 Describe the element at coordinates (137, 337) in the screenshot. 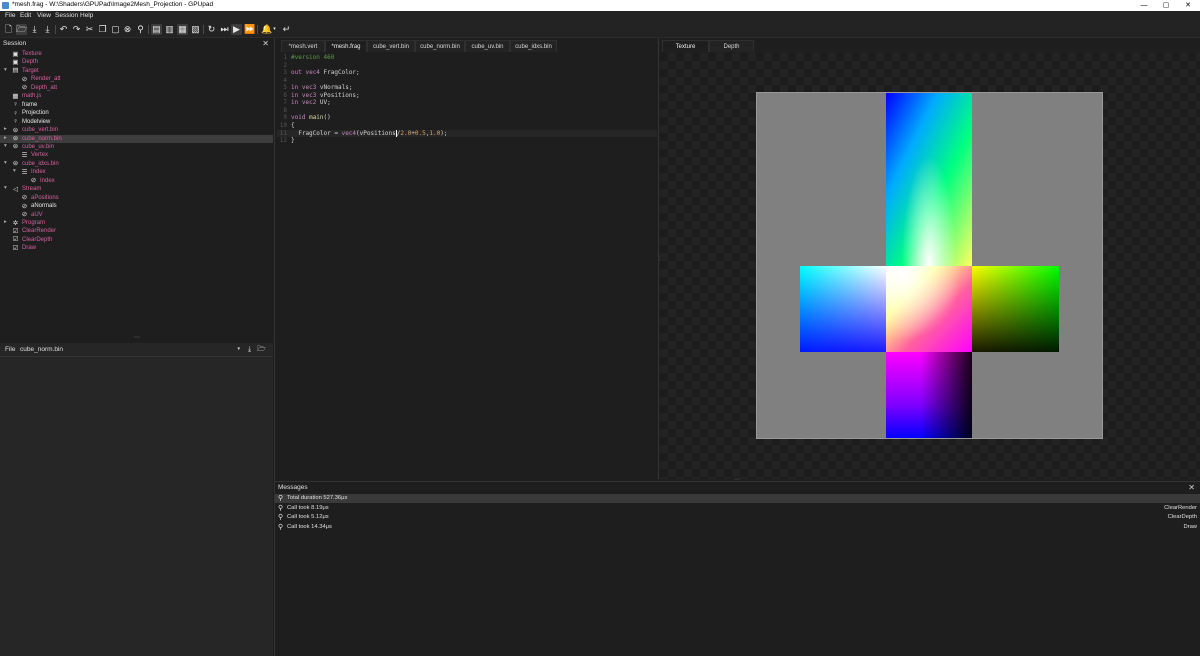

I see `splitter-grip: ⋯` at that location.